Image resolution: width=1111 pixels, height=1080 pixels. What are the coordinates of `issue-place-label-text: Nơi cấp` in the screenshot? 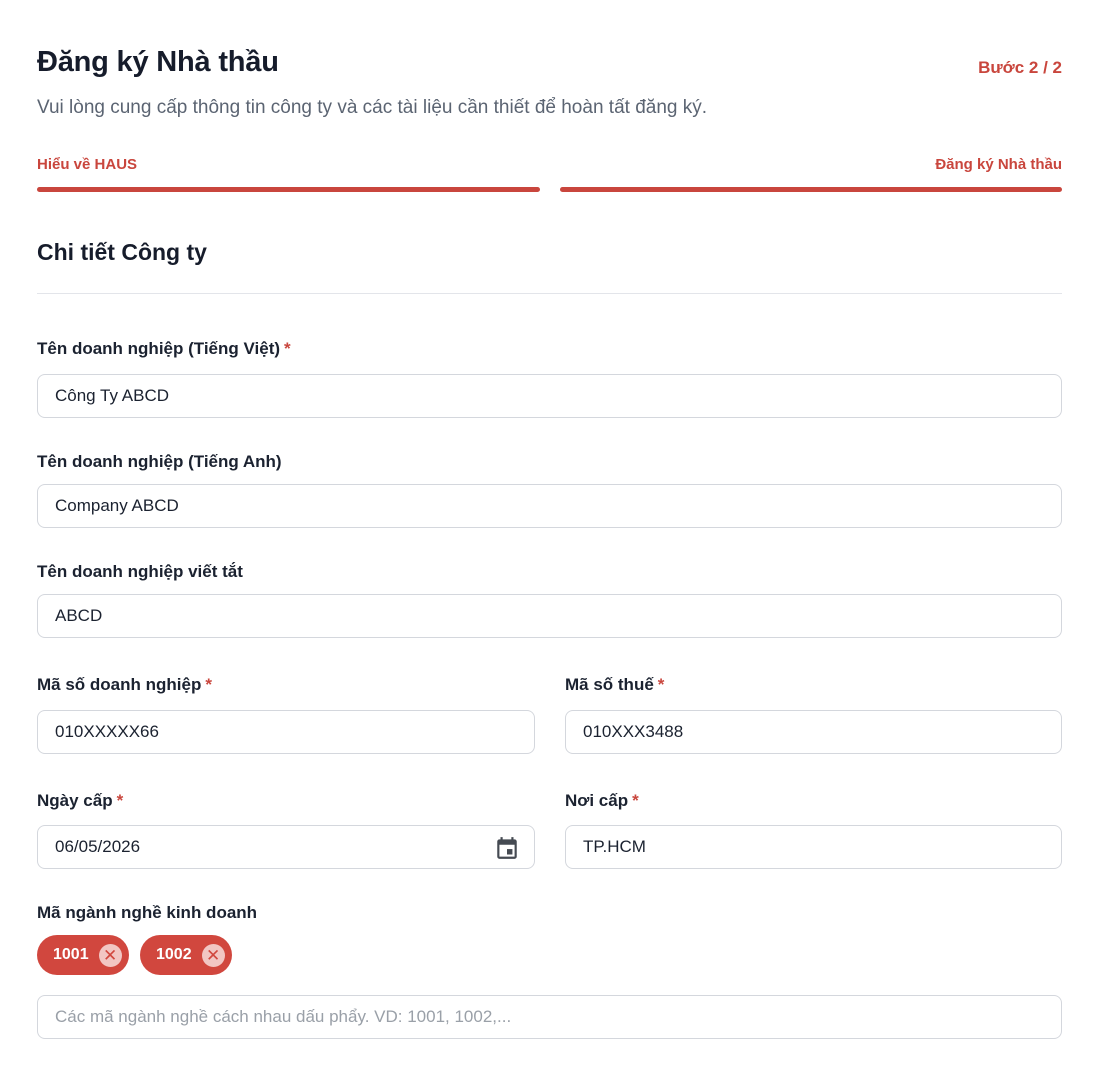 It's located at (597, 800).